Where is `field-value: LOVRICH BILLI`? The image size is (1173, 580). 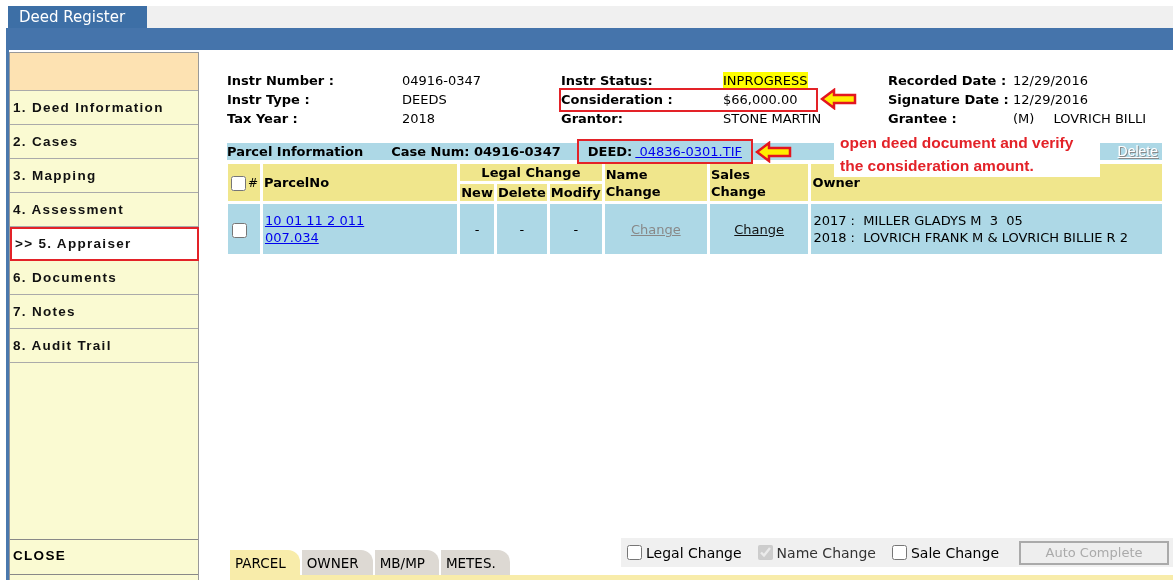
field-value: LOVRICH BILLI is located at coordinates (1099, 119).